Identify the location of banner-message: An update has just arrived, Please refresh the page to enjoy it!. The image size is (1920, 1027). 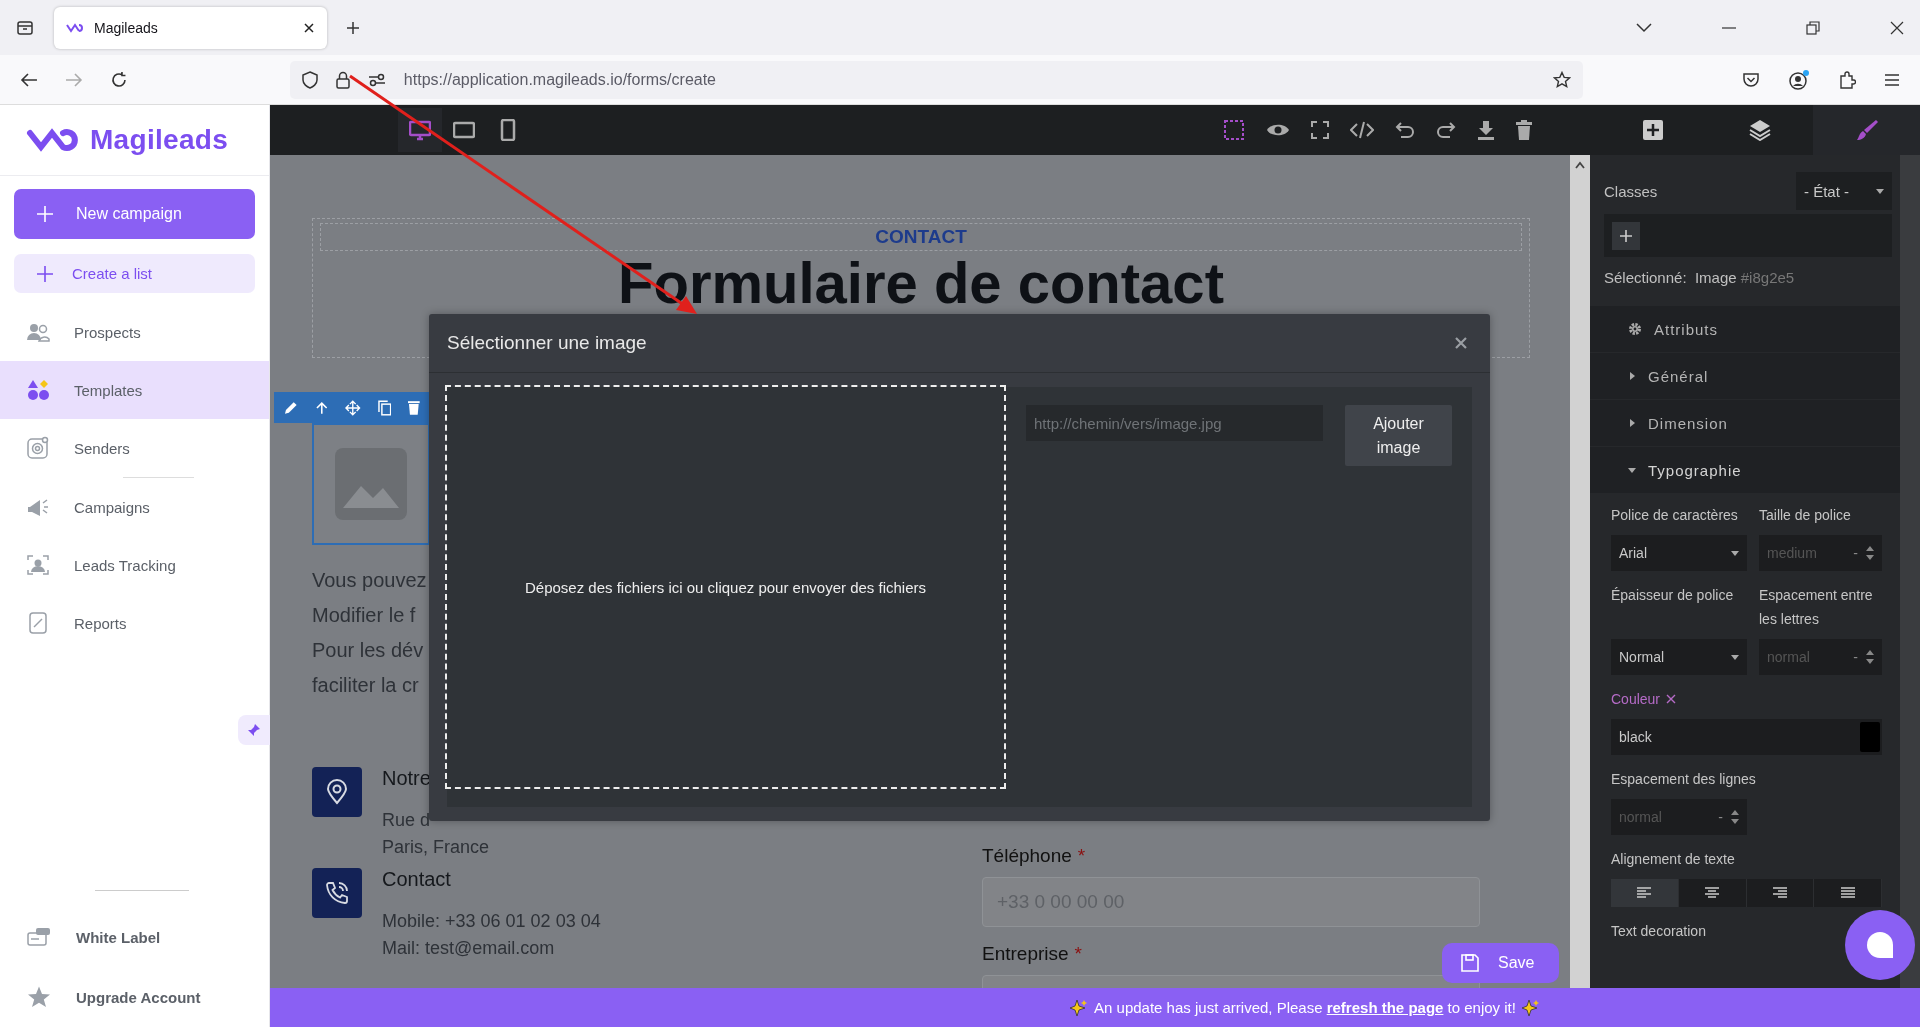
(1305, 1007).